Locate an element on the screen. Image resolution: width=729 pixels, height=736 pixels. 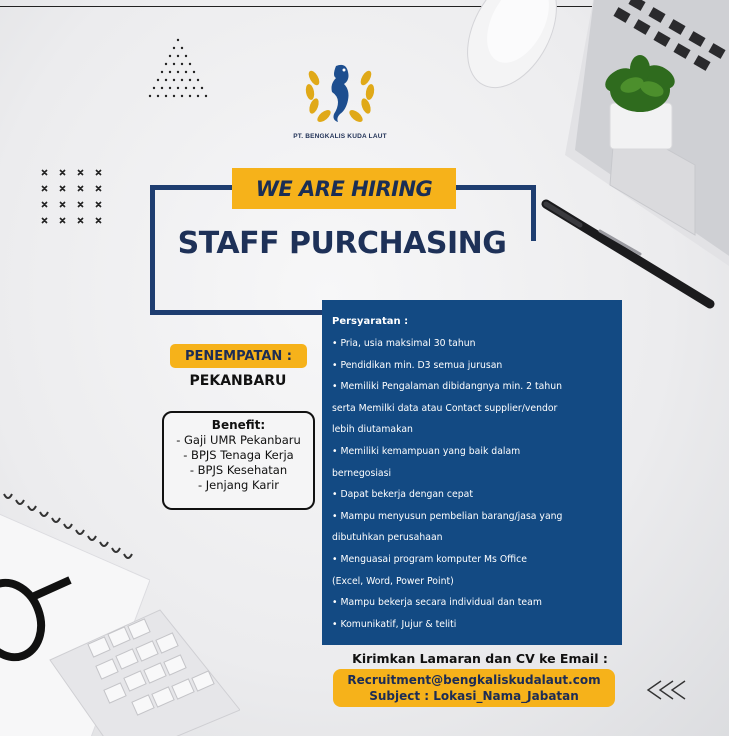
dot-triangle-decoration is located at coordinates (178, 68).